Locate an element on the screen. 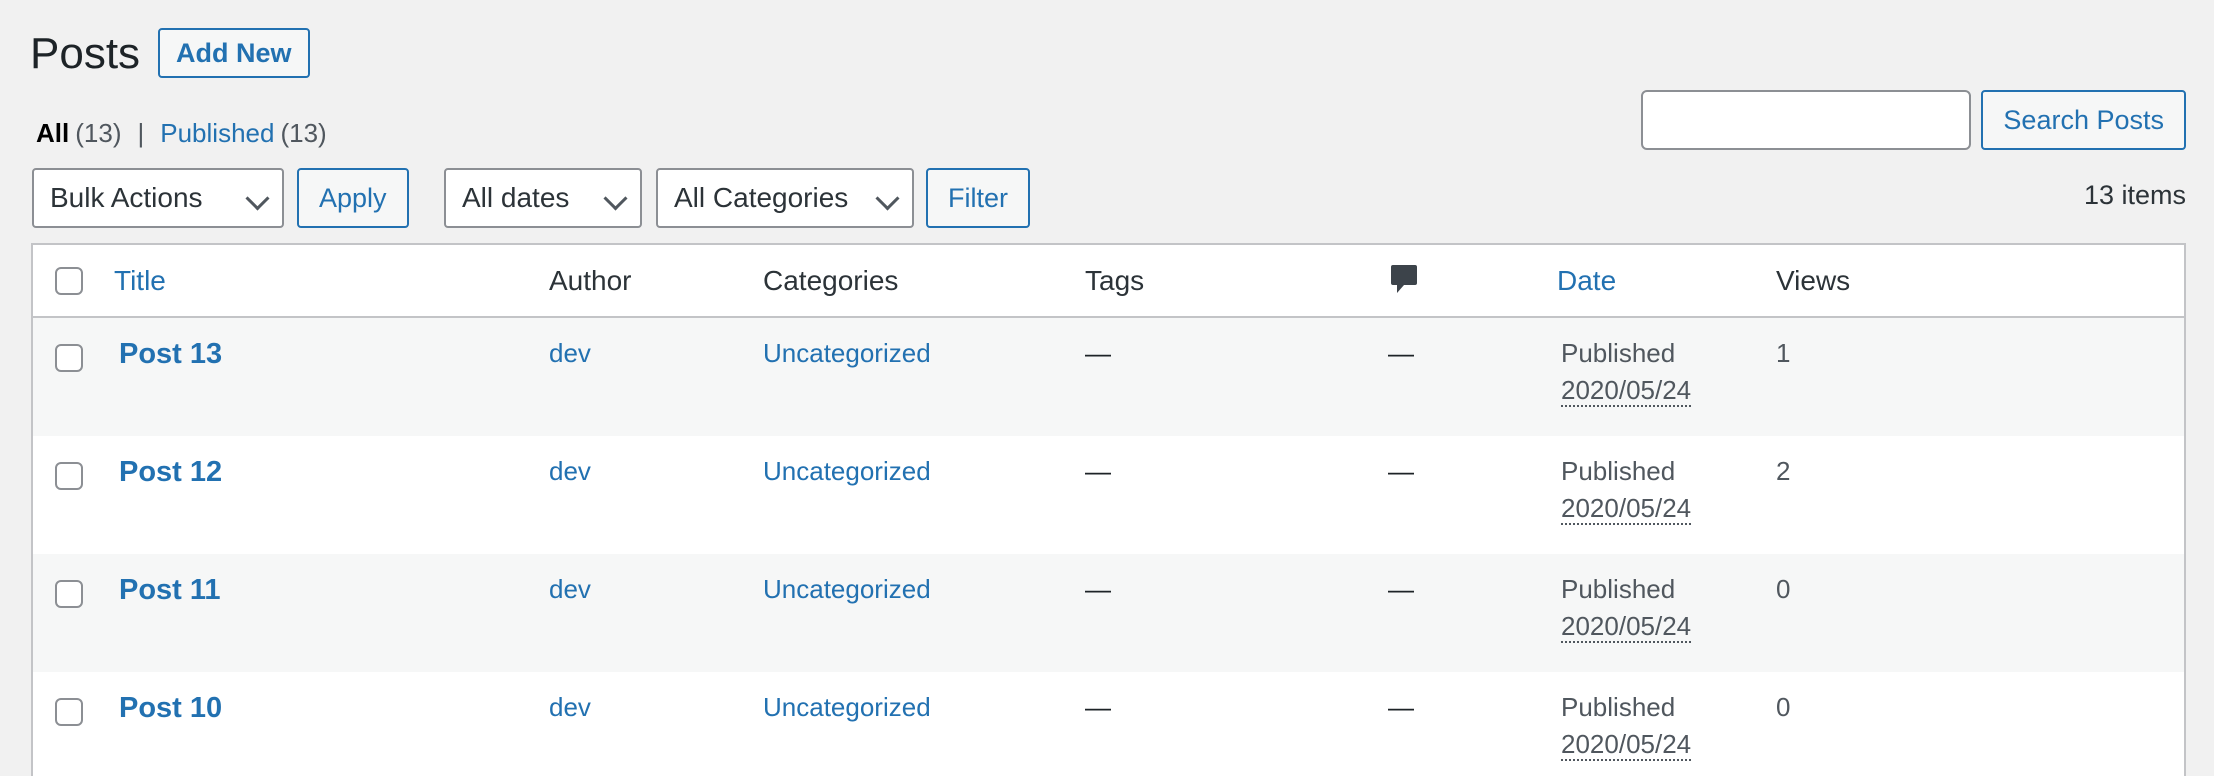 The image size is (2214, 776). column-categories: Categories is located at coordinates (831, 280).